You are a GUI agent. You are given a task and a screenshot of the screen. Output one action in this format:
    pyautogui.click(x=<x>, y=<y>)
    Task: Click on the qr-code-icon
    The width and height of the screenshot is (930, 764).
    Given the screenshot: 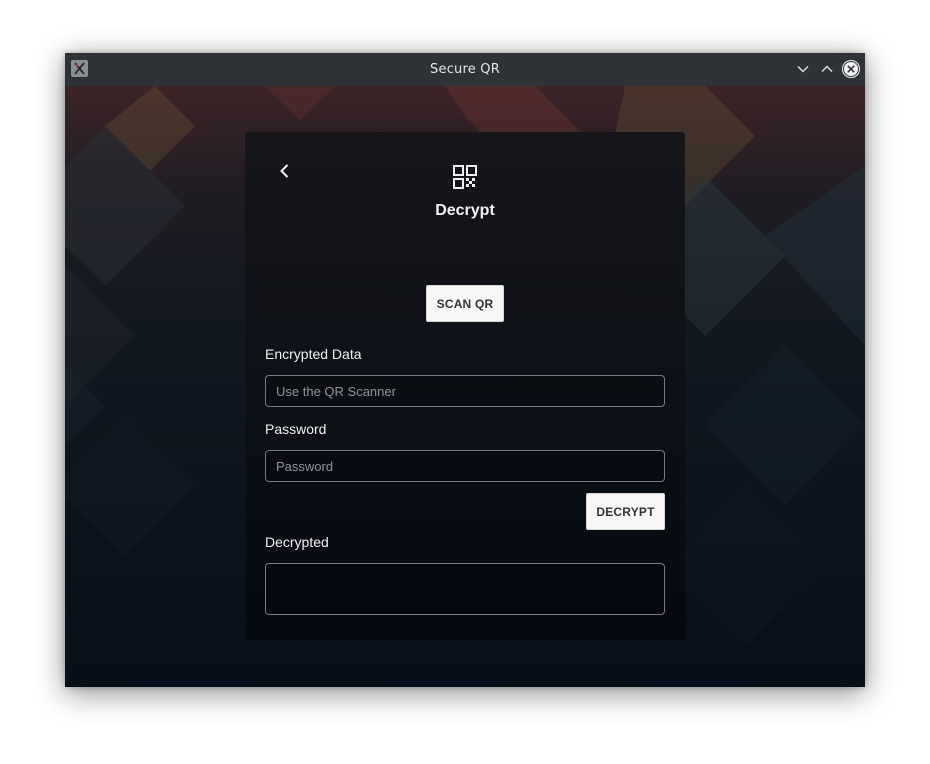 What is the action you would take?
    pyautogui.click(x=465, y=177)
    